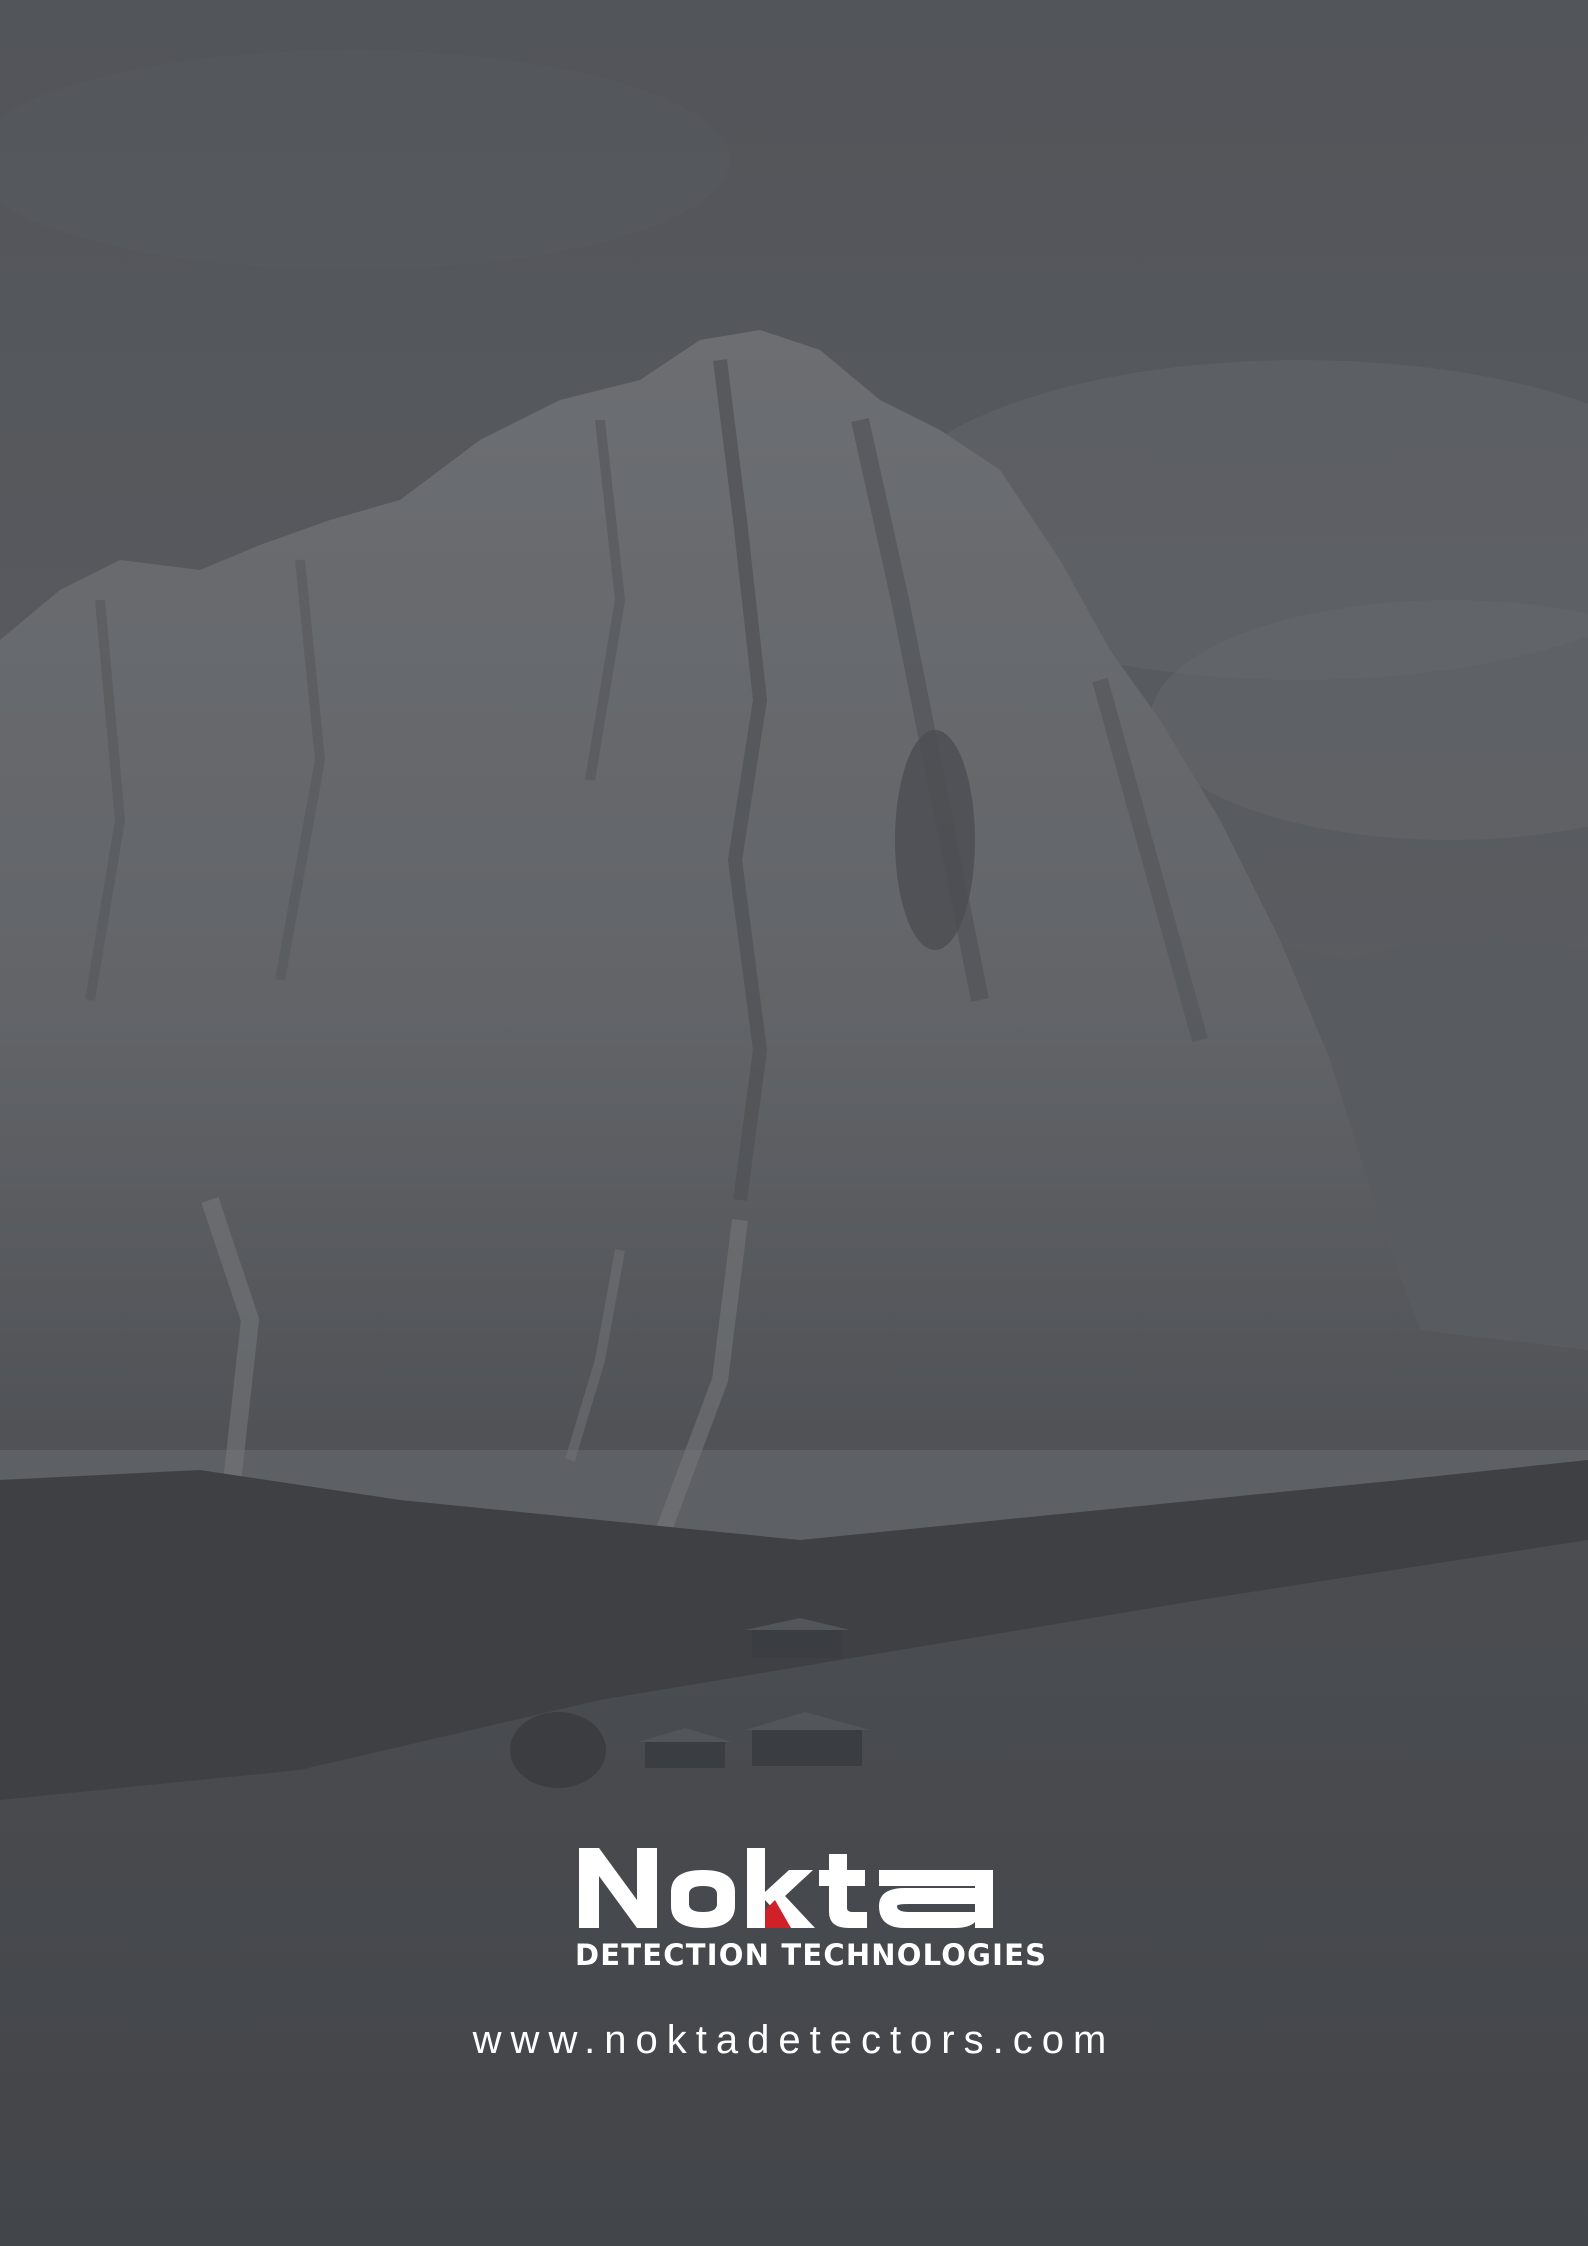  I want to click on brand-tagline: DETECTION TECHNOLOGIES, so click(811, 1955).